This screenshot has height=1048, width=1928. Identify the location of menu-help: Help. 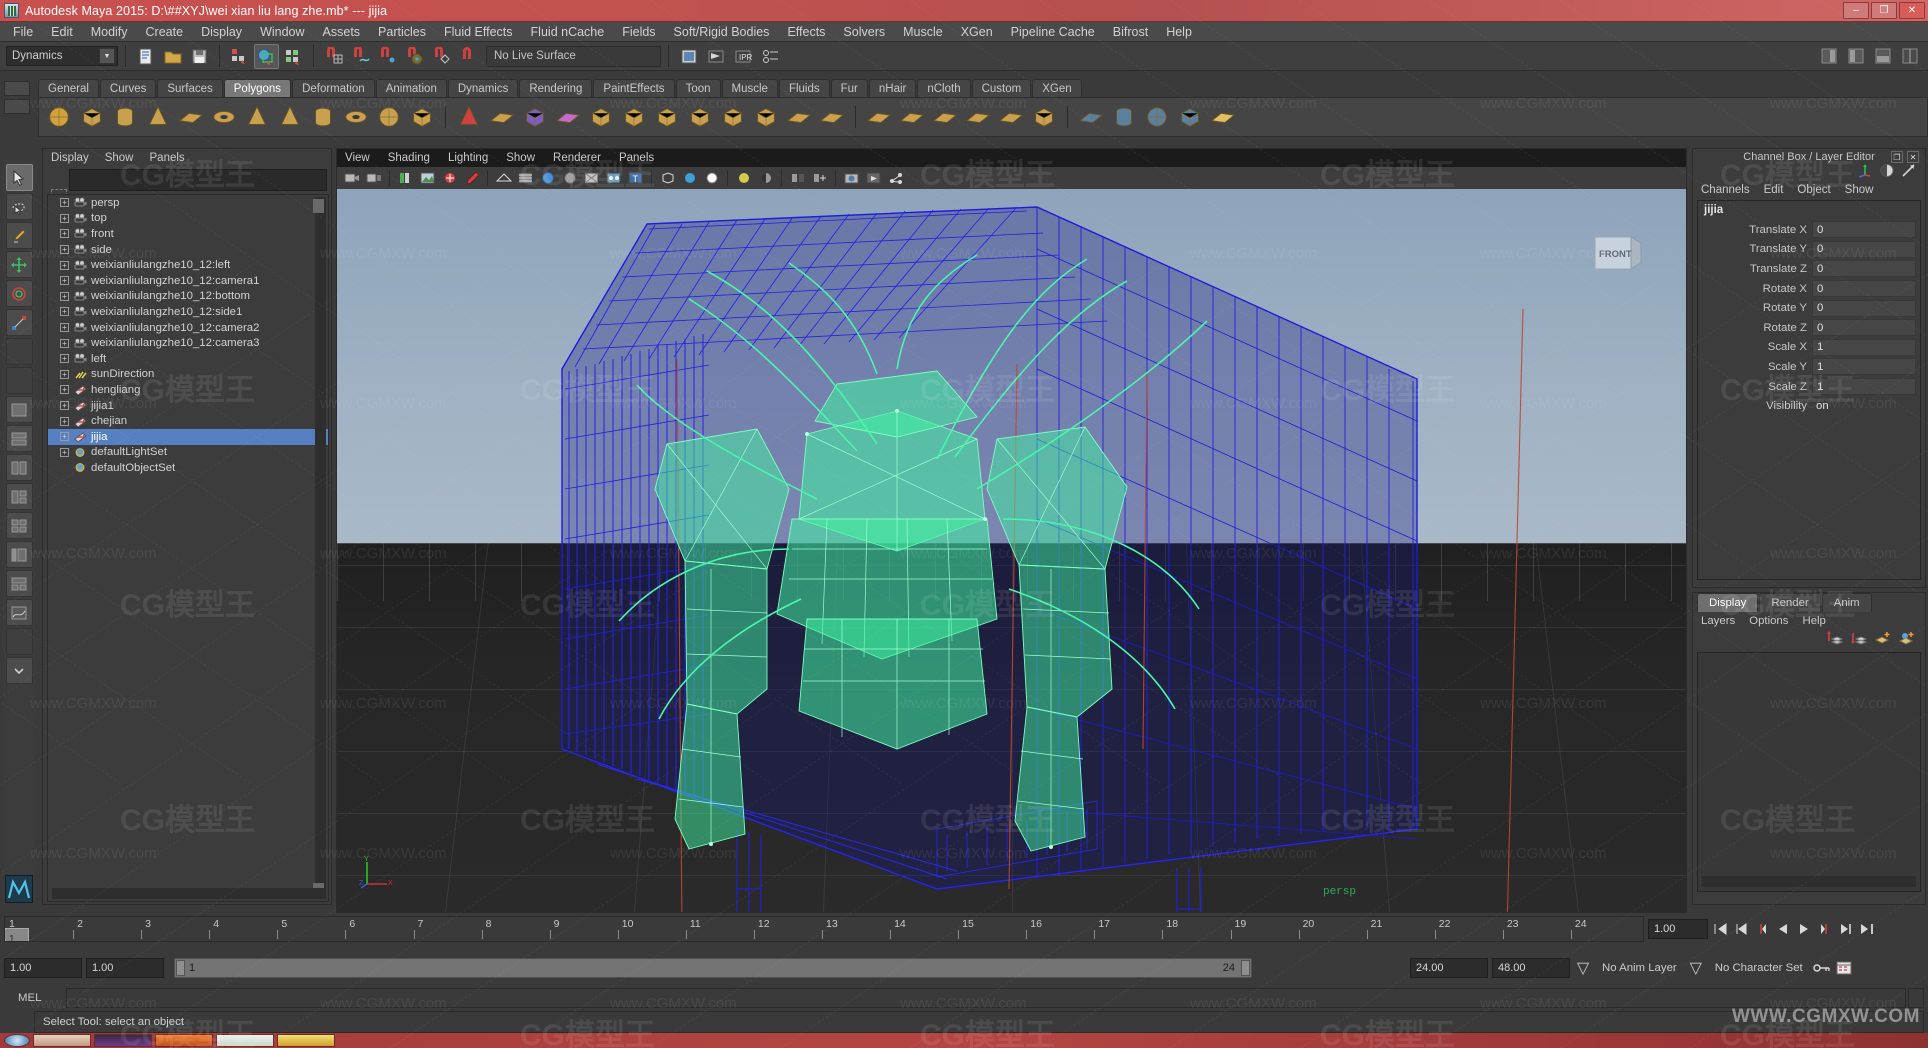
(1179, 32).